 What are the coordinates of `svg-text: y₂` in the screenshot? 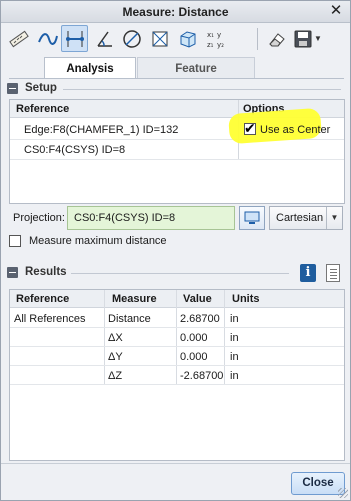 It's located at (220, 45).